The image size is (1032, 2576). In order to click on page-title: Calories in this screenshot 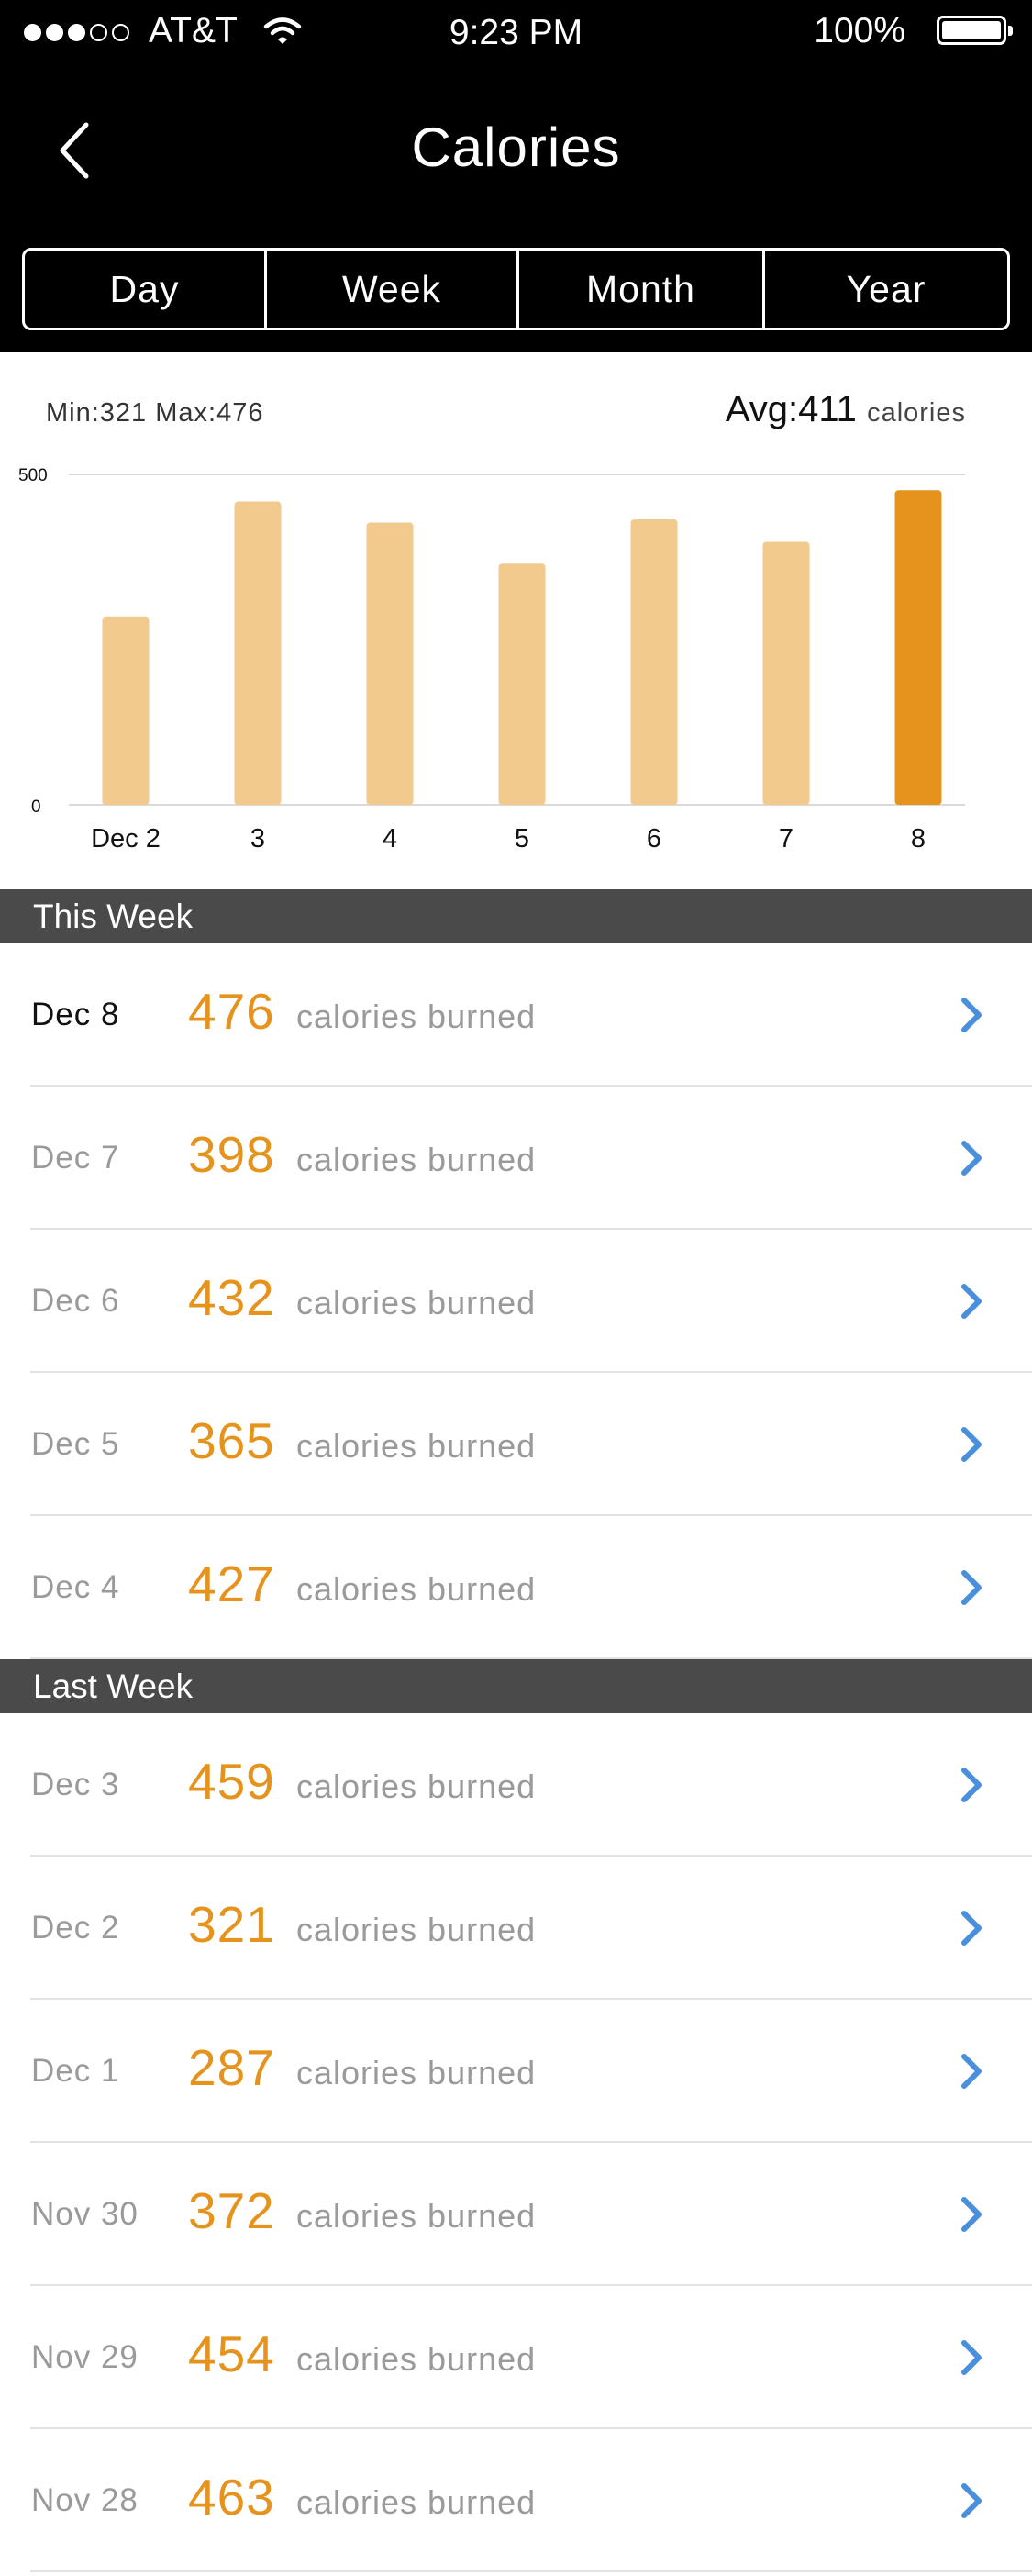, I will do `click(516, 147)`.